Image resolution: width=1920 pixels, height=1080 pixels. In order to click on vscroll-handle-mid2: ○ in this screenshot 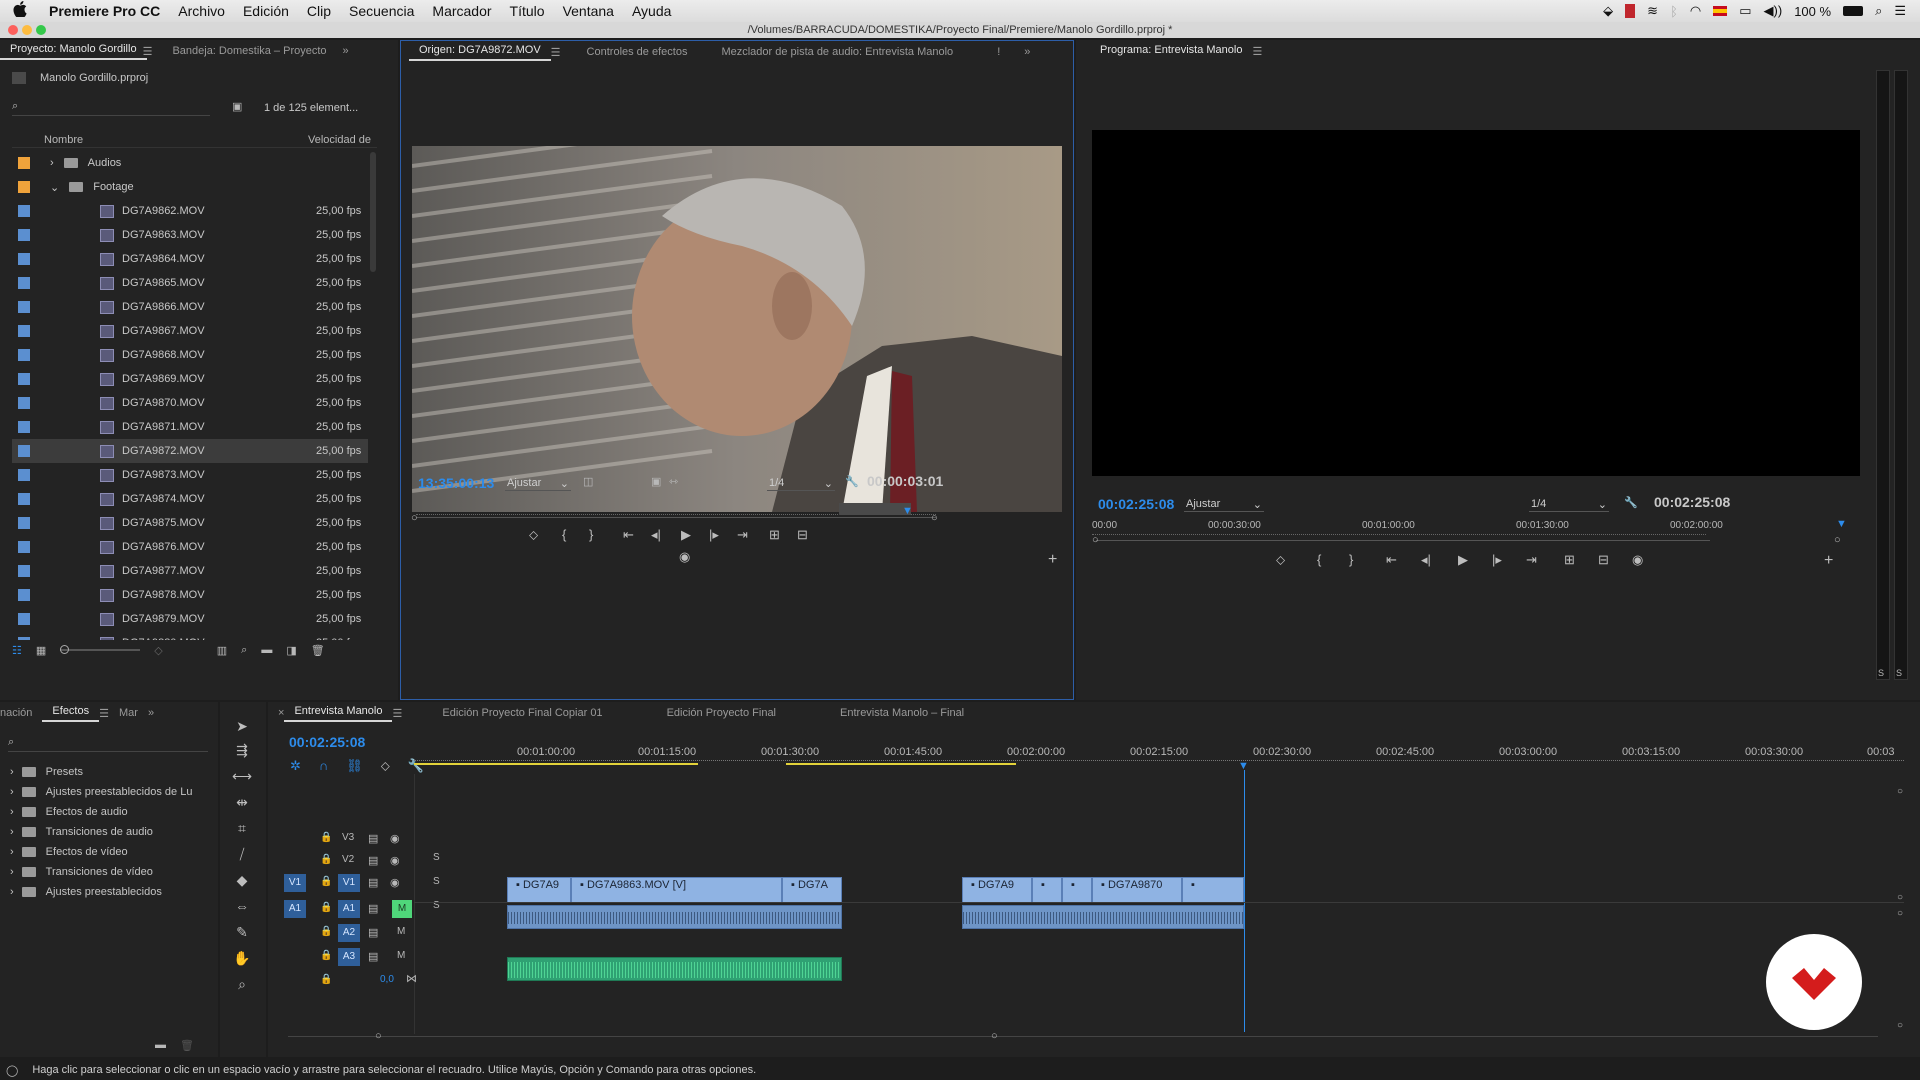, I will do `click(1900, 913)`.